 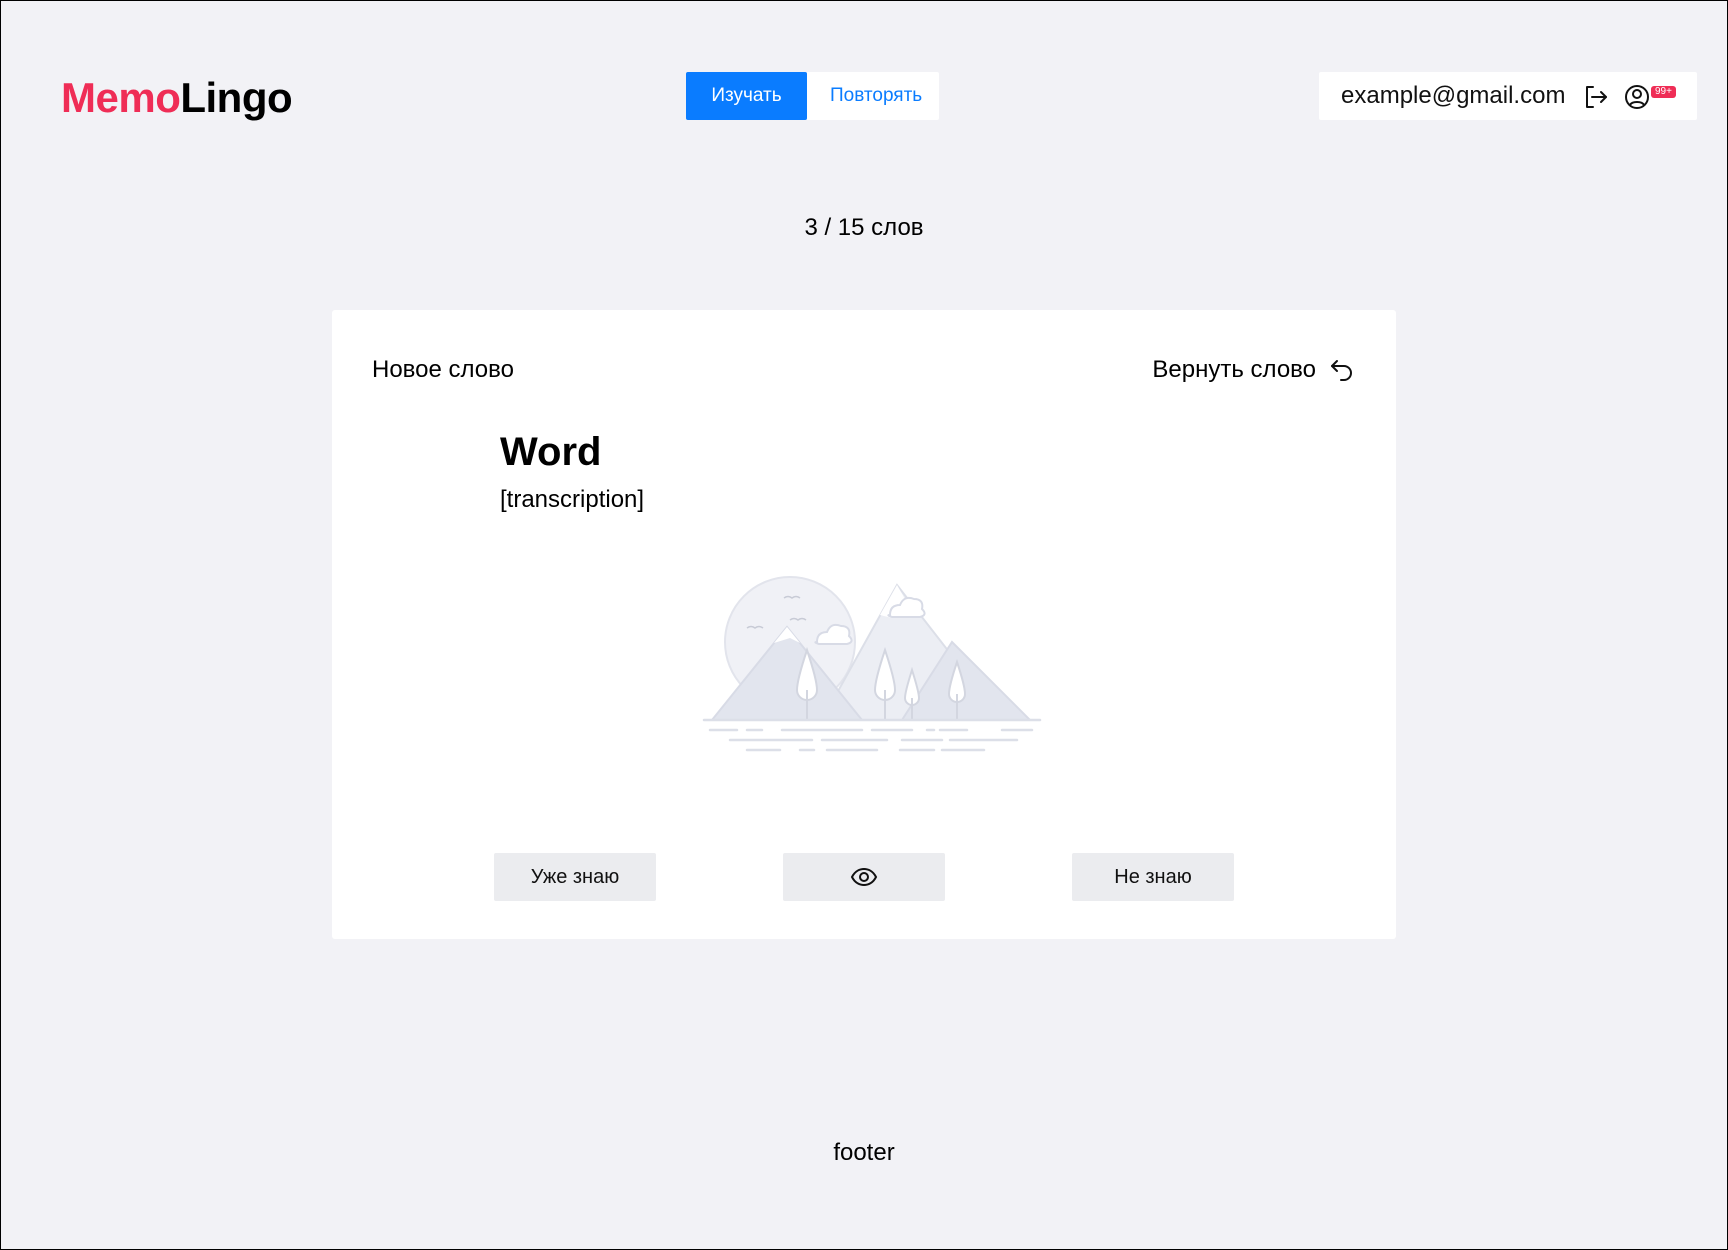 What do you see at coordinates (551, 452) in the screenshot?
I see `word-text: Word` at bounding box center [551, 452].